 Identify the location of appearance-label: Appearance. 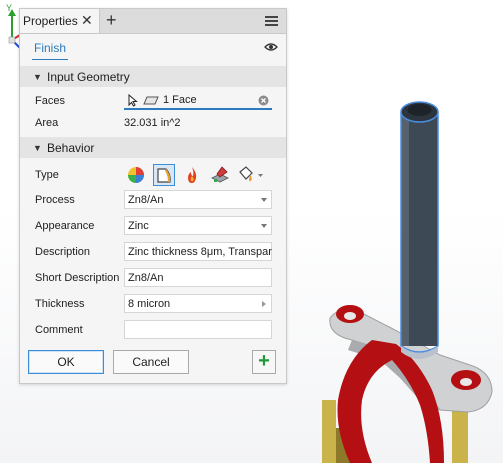
(65, 226).